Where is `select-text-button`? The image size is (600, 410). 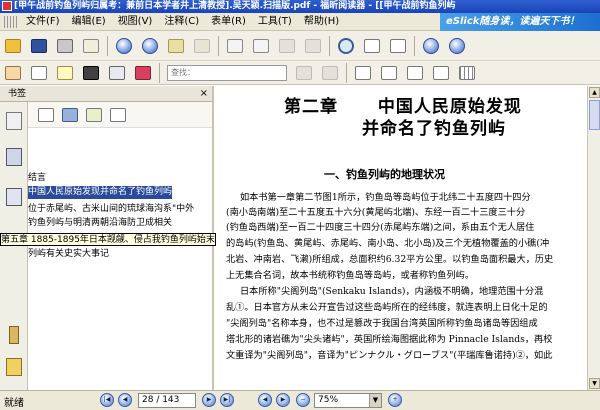 select-text-button is located at coordinates (39, 73).